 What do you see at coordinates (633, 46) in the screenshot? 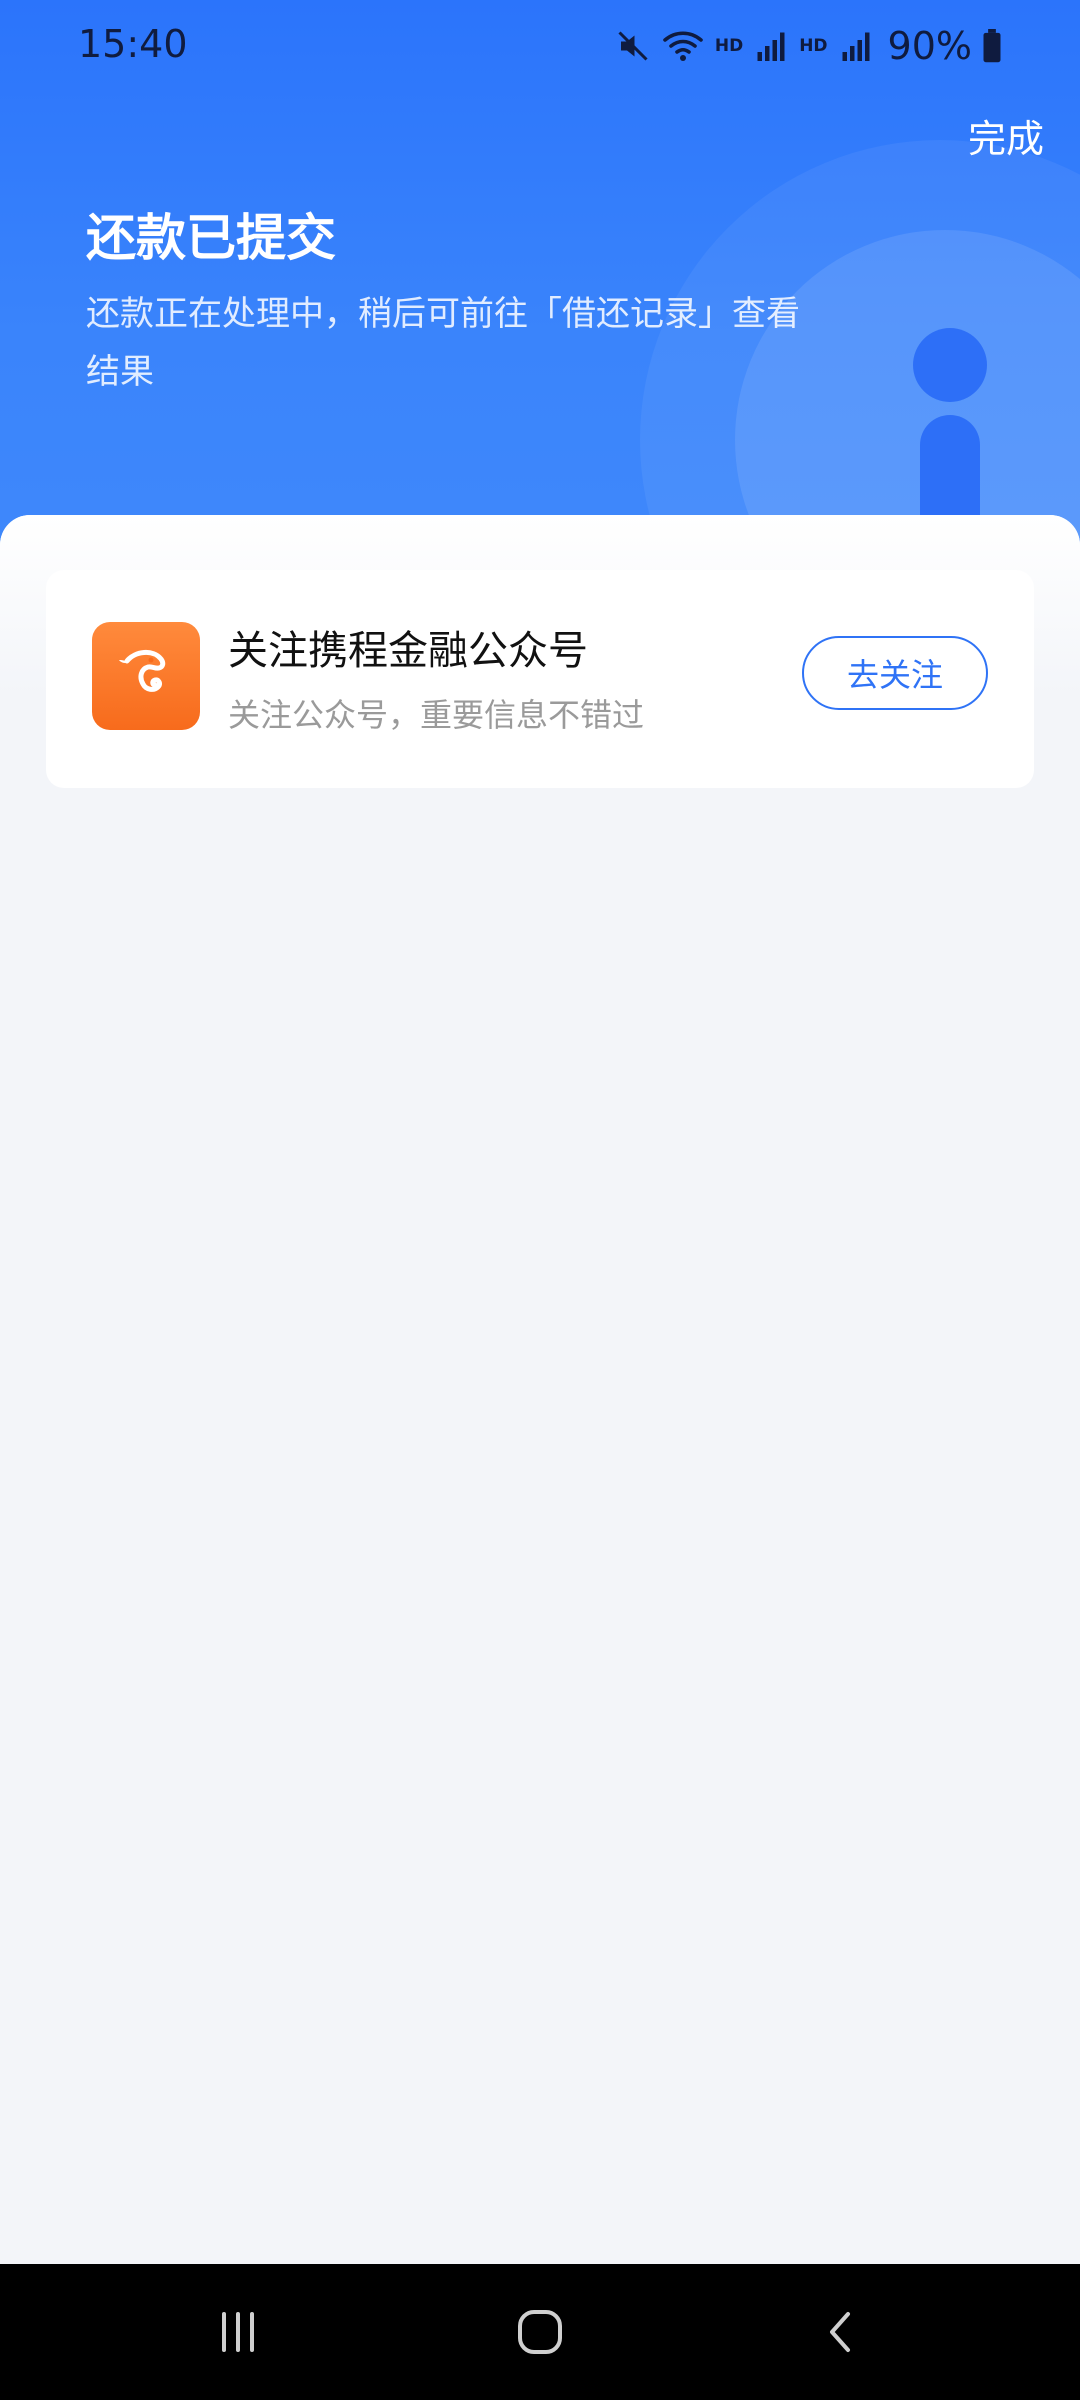
I see `mute-icon` at bounding box center [633, 46].